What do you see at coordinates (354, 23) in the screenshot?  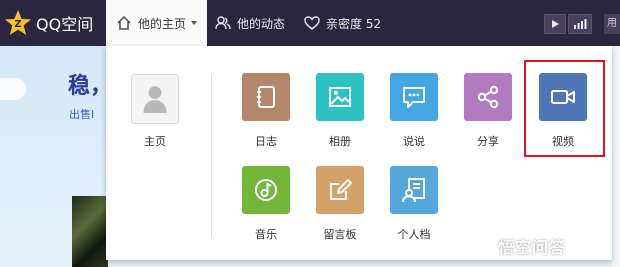 I see `nav-intimacy-label: 亲密度 52` at bounding box center [354, 23].